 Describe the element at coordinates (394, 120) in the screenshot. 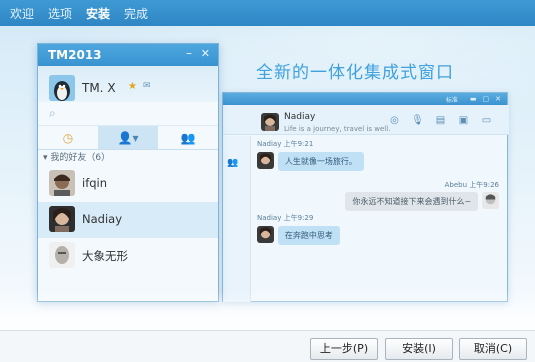

I see `video-call-icon: ◎` at that location.